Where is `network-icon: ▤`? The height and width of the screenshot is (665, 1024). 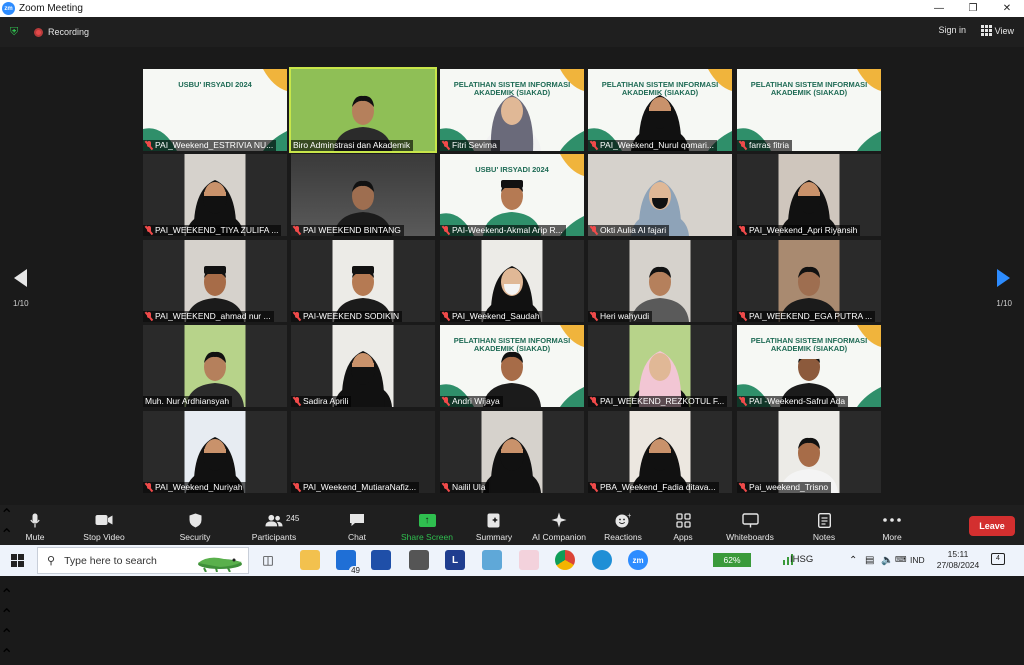 network-icon: ▤ is located at coordinates (869, 560).